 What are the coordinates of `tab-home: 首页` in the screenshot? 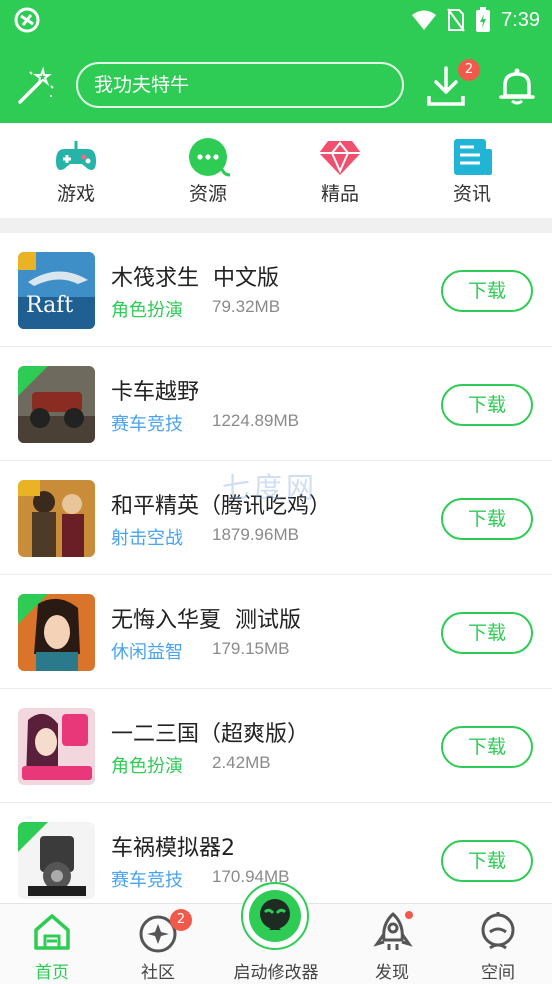 It's located at (52, 944).